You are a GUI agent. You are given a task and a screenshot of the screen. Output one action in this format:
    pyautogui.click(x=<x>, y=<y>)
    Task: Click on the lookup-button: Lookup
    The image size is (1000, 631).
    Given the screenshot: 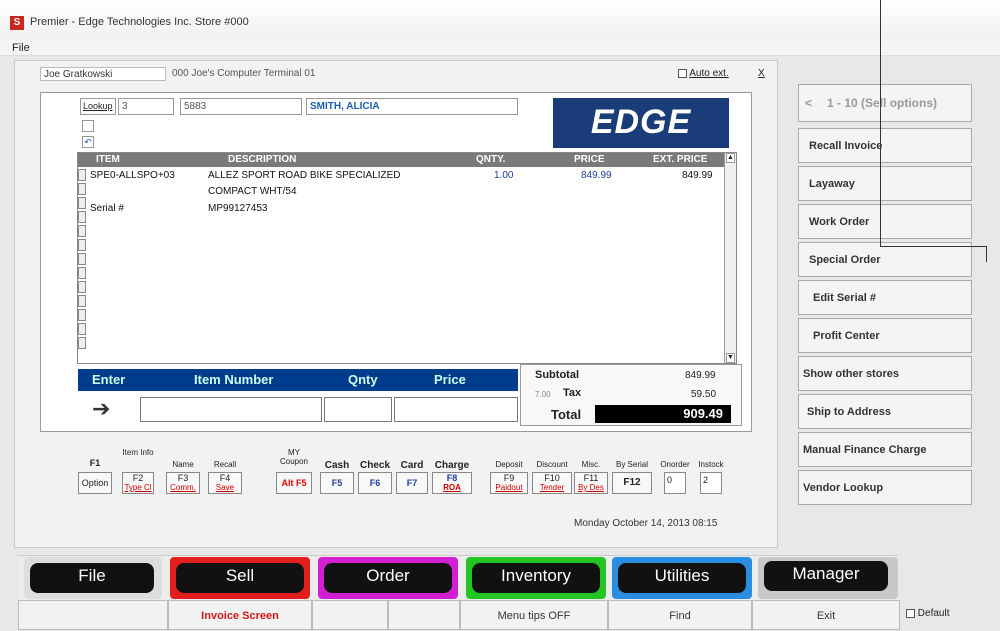 What is the action you would take?
    pyautogui.click(x=98, y=106)
    